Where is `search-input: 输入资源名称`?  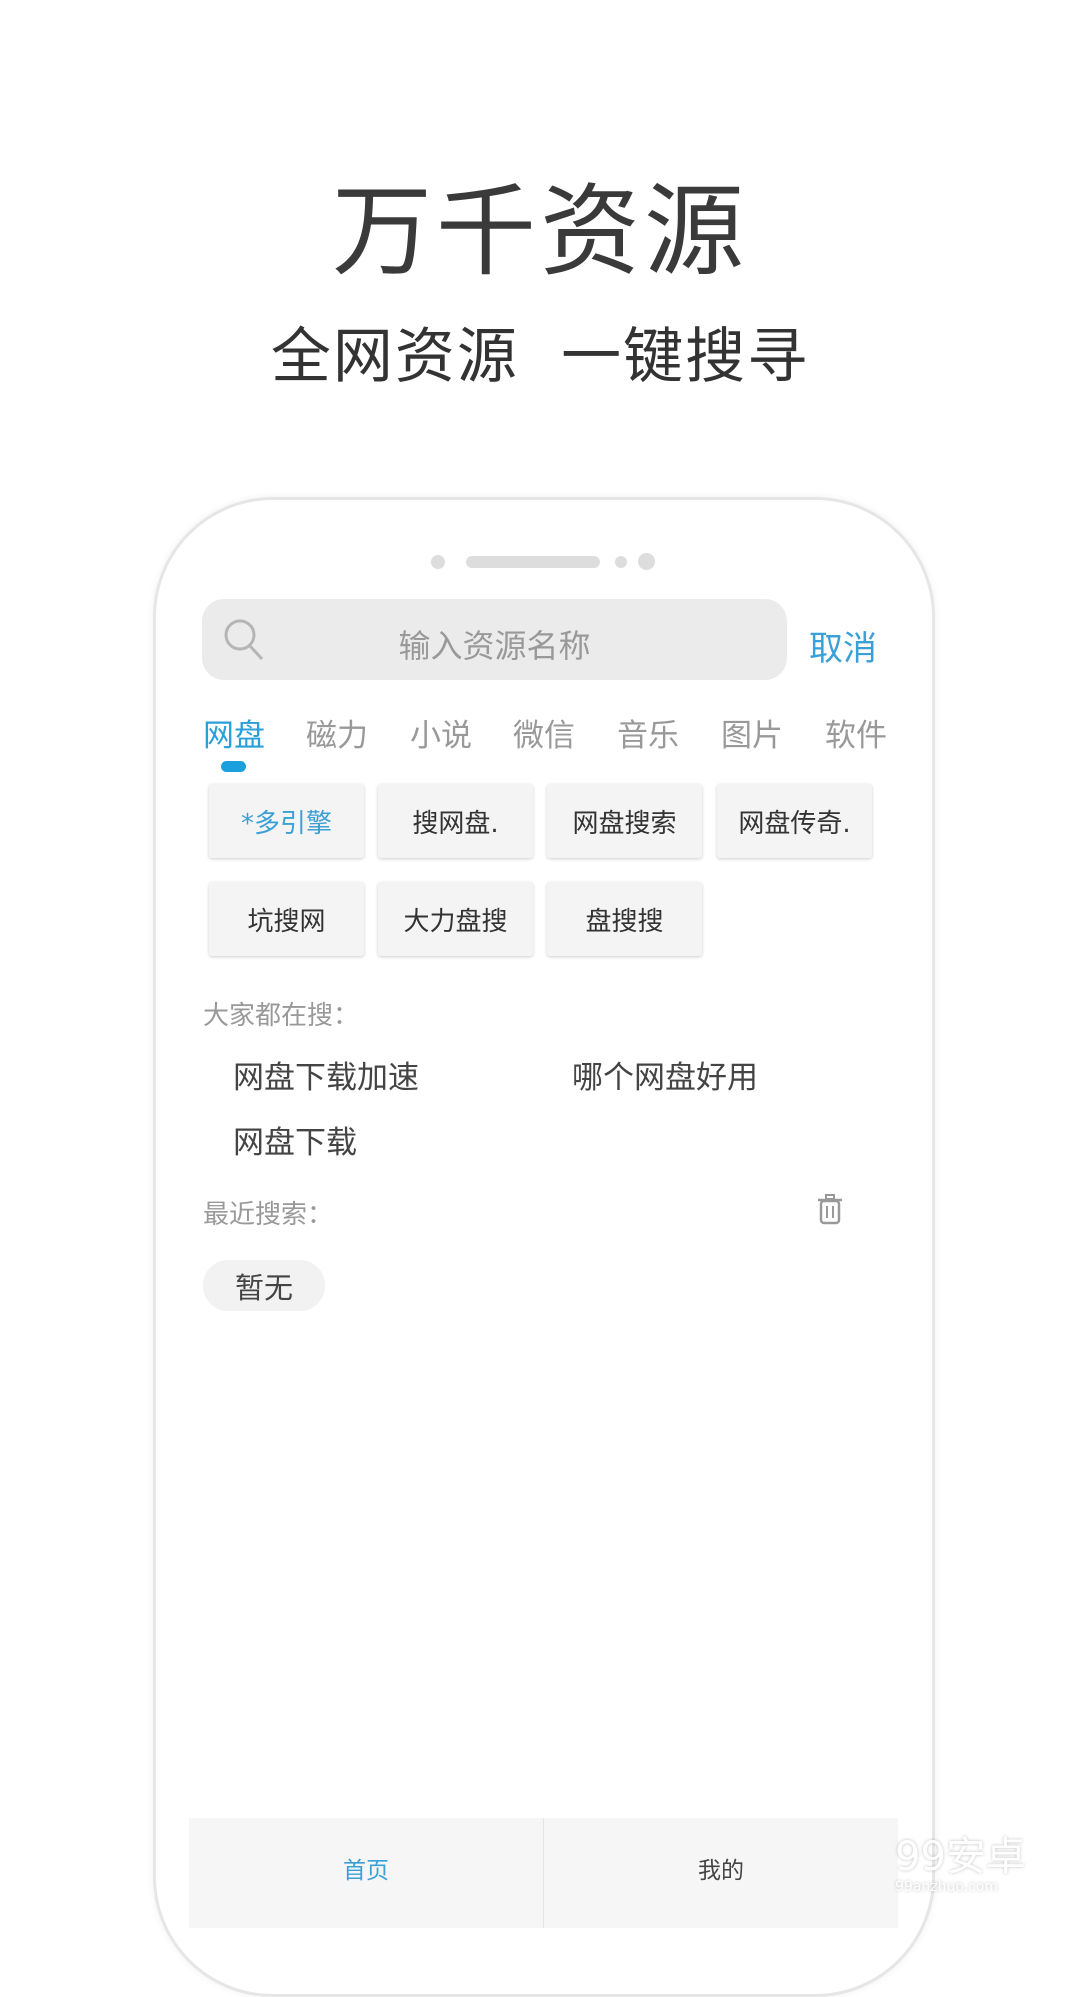 search-input: 输入资源名称 is located at coordinates (494, 639).